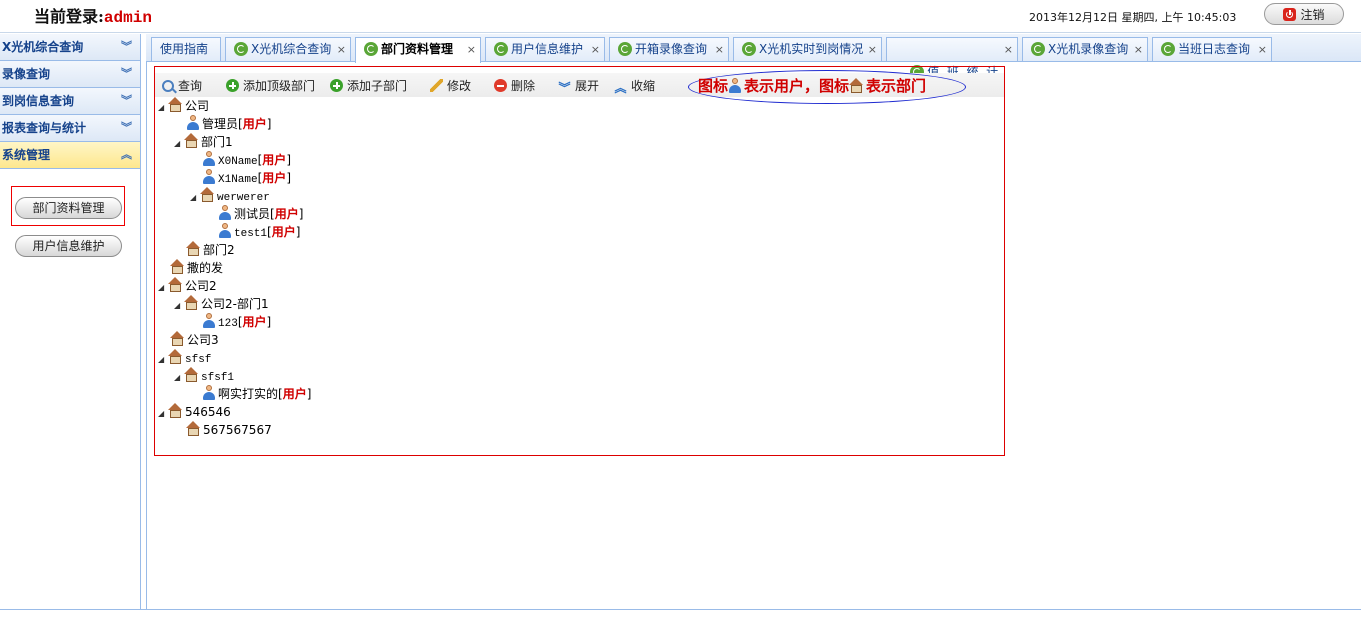 The width and height of the screenshot is (1361, 621). Describe the element at coordinates (643, 86) in the screenshot. I see `collapse-label: 收缩` at that location.